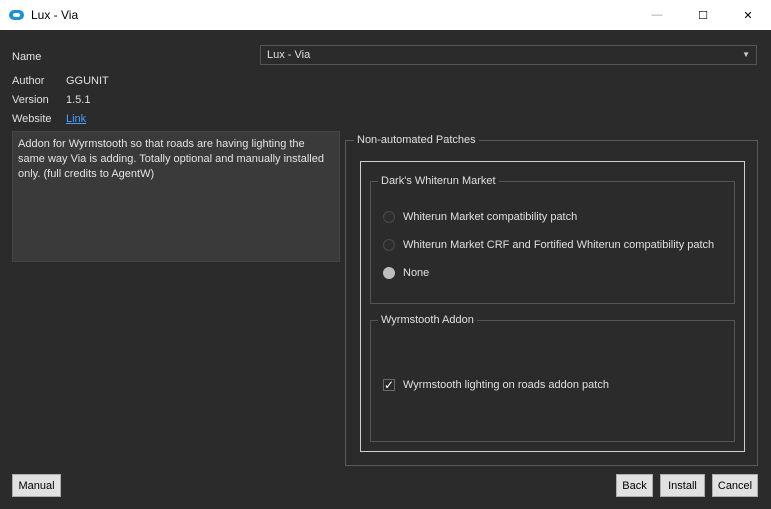  Describe the element at coordinates (389, 385) in the screenshot. I see `checkbox: ✓` at that location.